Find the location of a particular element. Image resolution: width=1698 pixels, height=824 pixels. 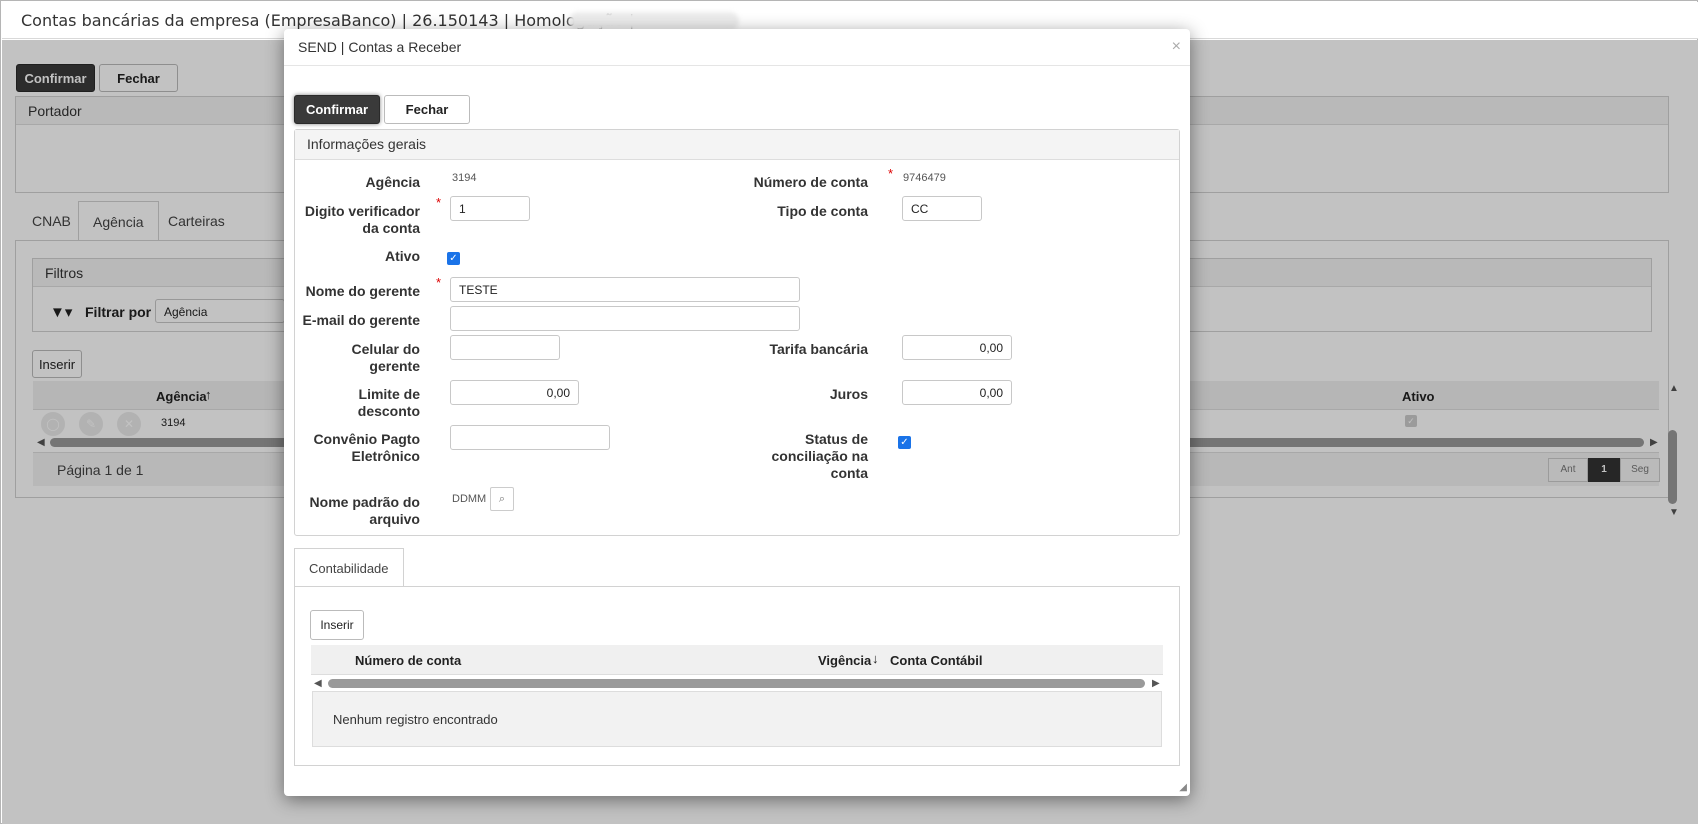

col-vigencia: Vigência is located at coordinates (844, 660).